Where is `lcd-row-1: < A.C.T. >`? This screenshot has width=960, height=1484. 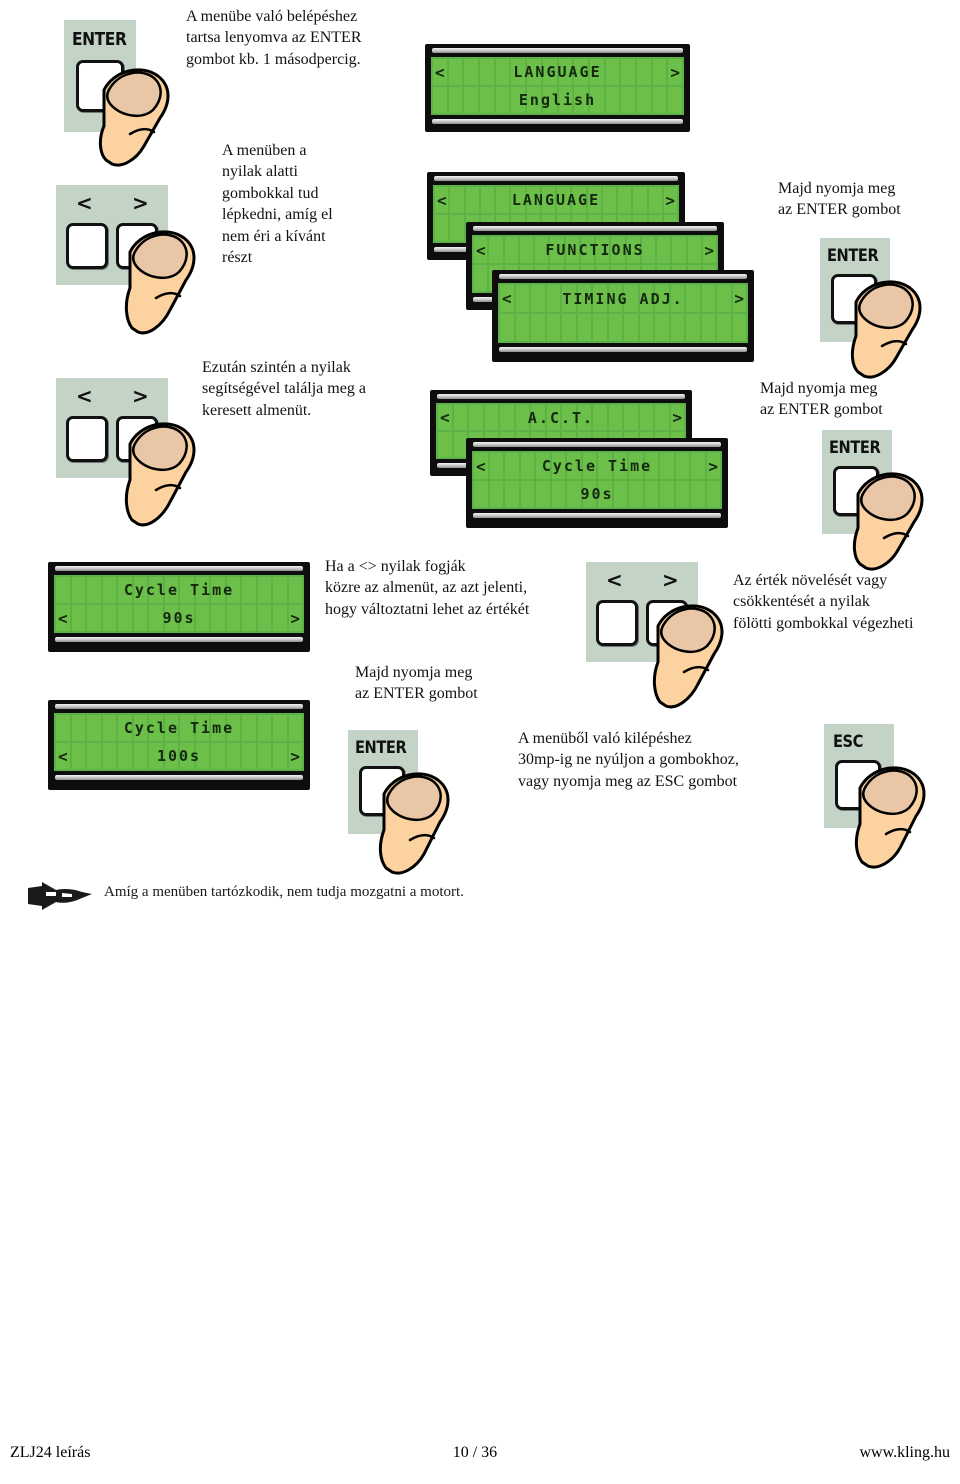 lcd-row-1: < A.C.T. > is located at coordinates (561, 417).